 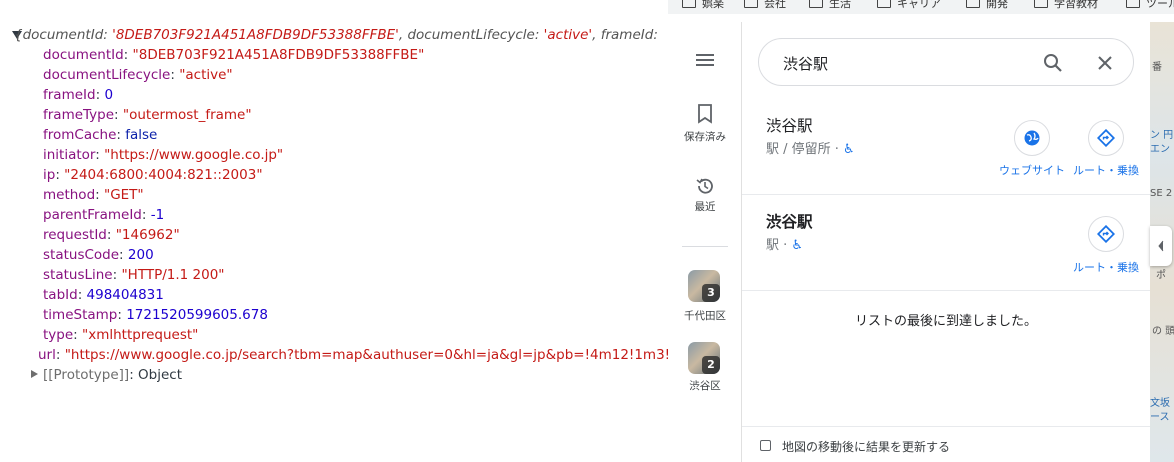 What do you see at coordinates (765, 5) in the screenshot?
I see `bookmark-folder: 会社` at bounding box center [765, 5].